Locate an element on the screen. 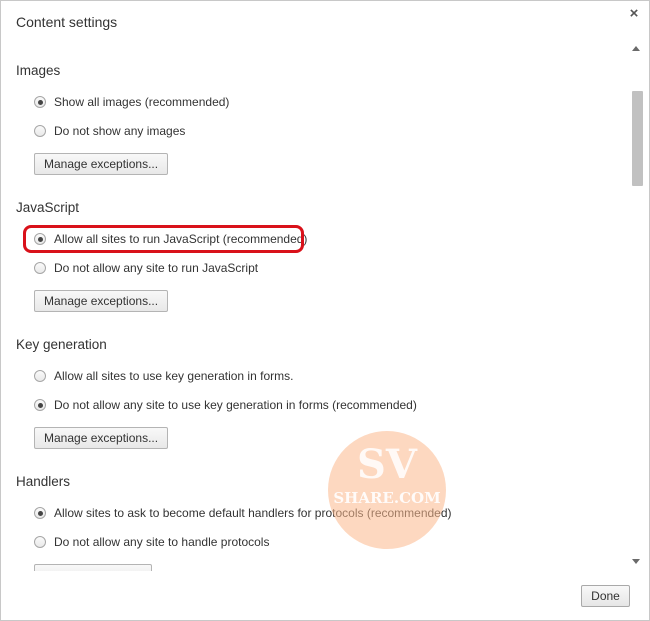 The image size is (650, 621). section-title-key-generation: Key generation is located at coordinates (61, 344).